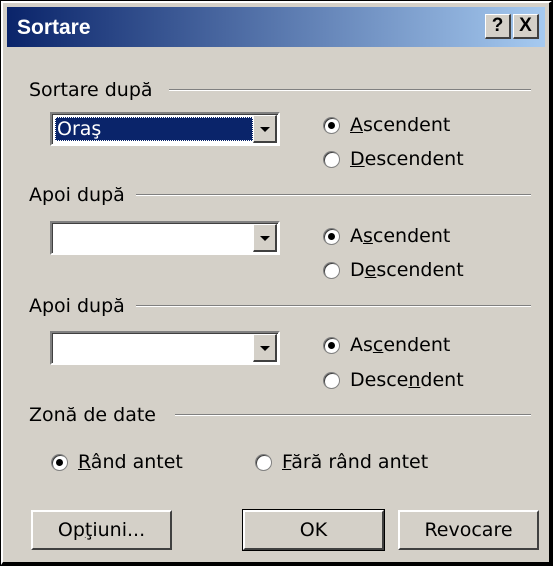  Describe the element at coordinates (91, 90) in the screenshot. I see `sort-by-label: Sortare după` at that location.